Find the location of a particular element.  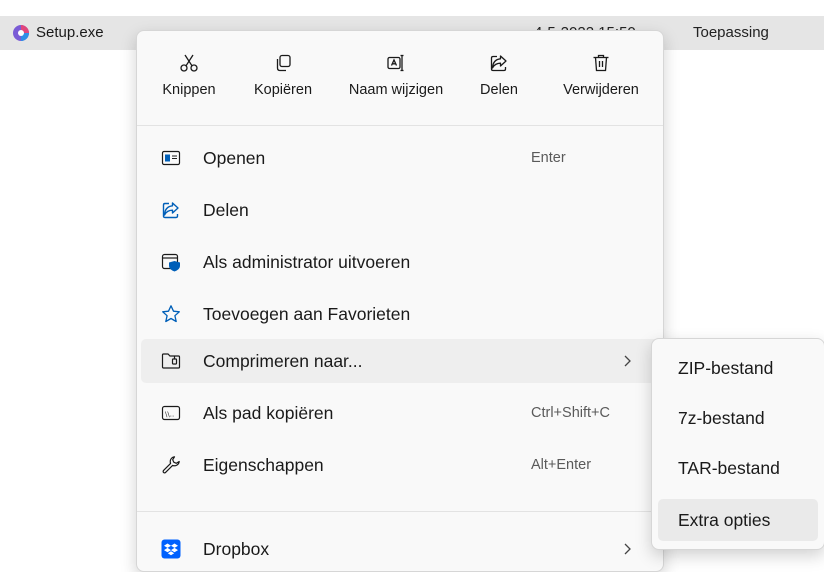

menu-item-add-favorites: Toevoegen aan Favorieten is located at coordinates (400, 314).